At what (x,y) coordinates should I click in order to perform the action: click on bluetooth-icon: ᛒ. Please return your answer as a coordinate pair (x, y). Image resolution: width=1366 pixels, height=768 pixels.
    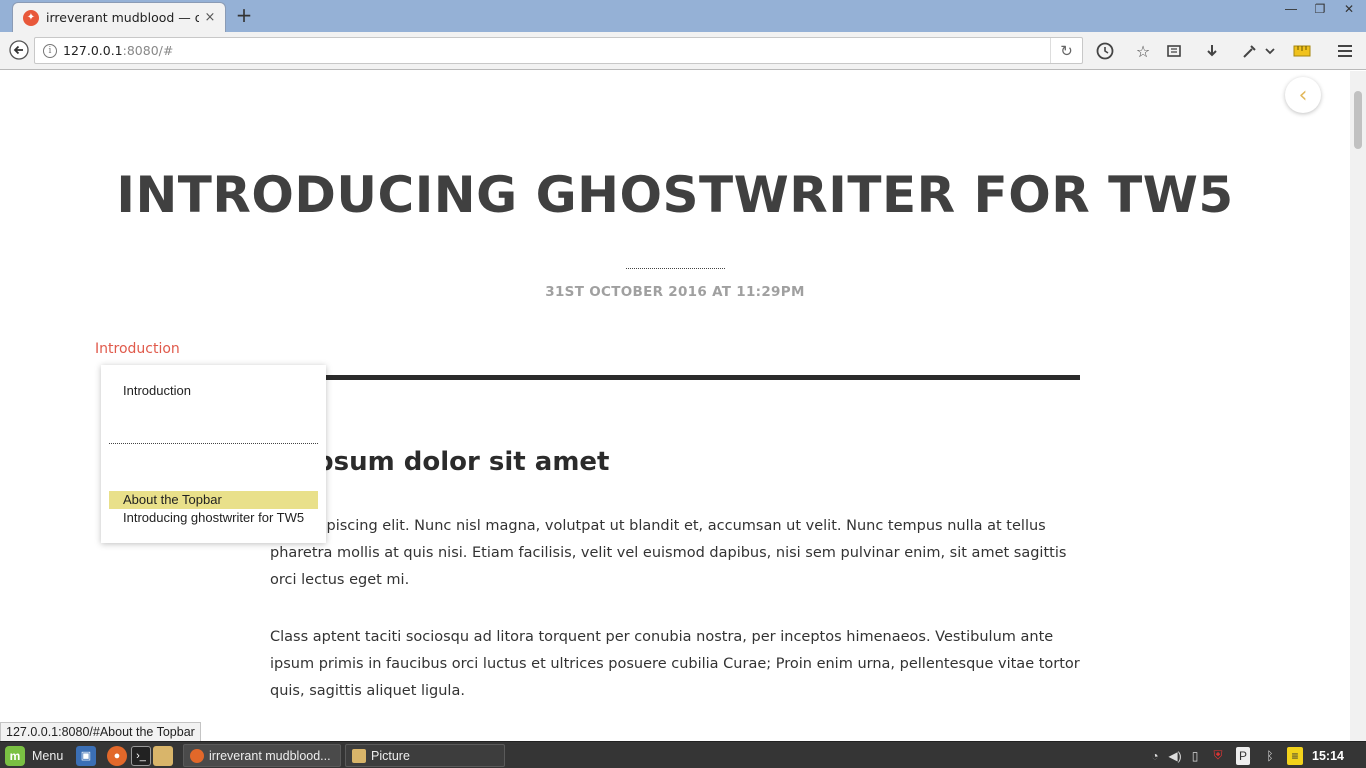
    Looking at the image, I should click on (1270, 755).